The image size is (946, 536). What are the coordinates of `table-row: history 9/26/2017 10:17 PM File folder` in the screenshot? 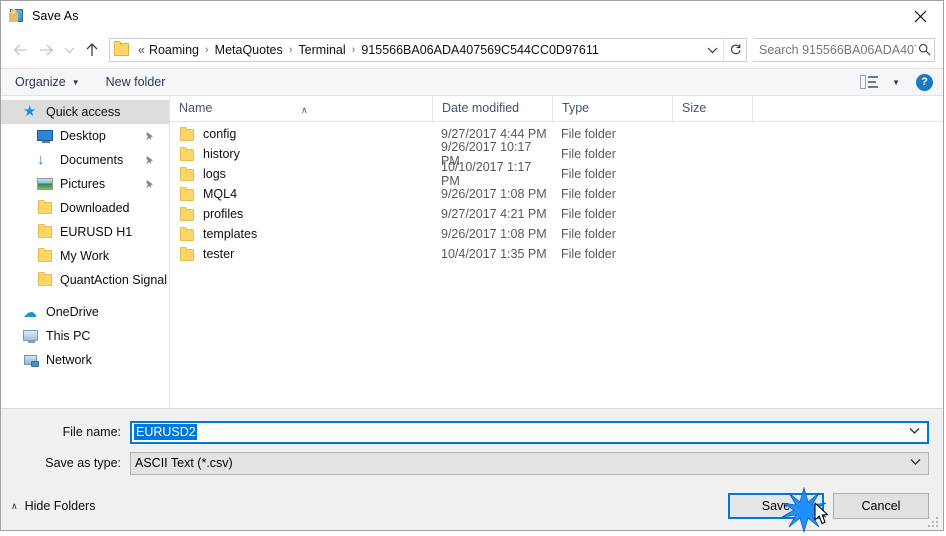 It's located at (556, 154).